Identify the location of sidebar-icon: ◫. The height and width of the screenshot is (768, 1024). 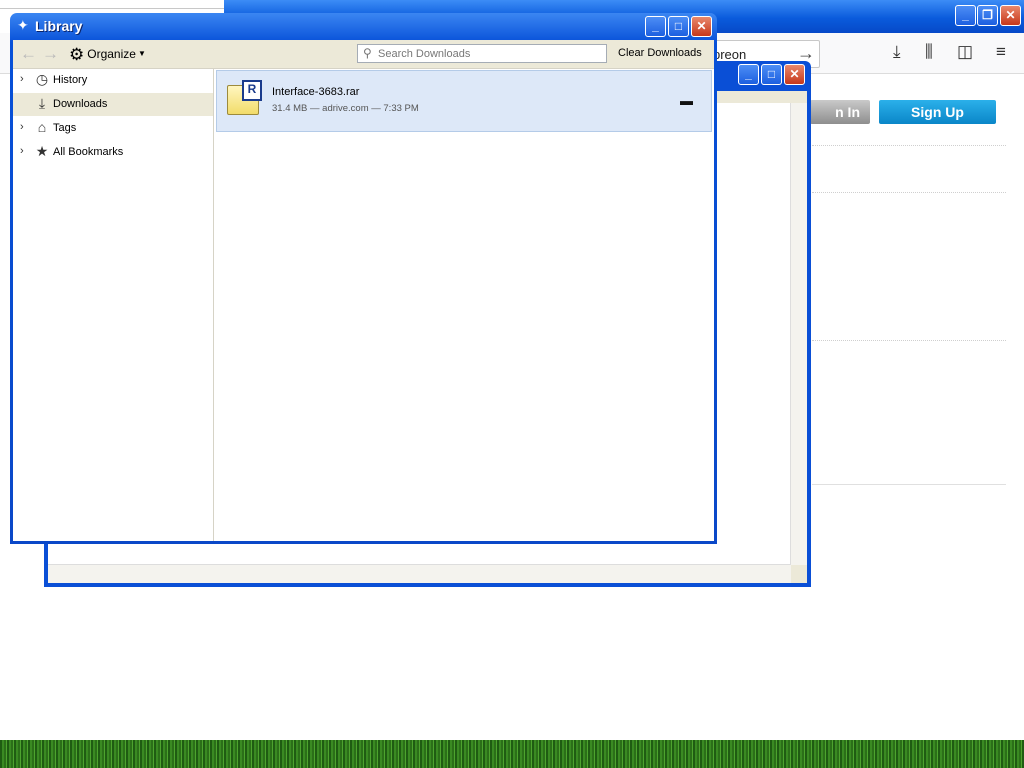
(965, 52).